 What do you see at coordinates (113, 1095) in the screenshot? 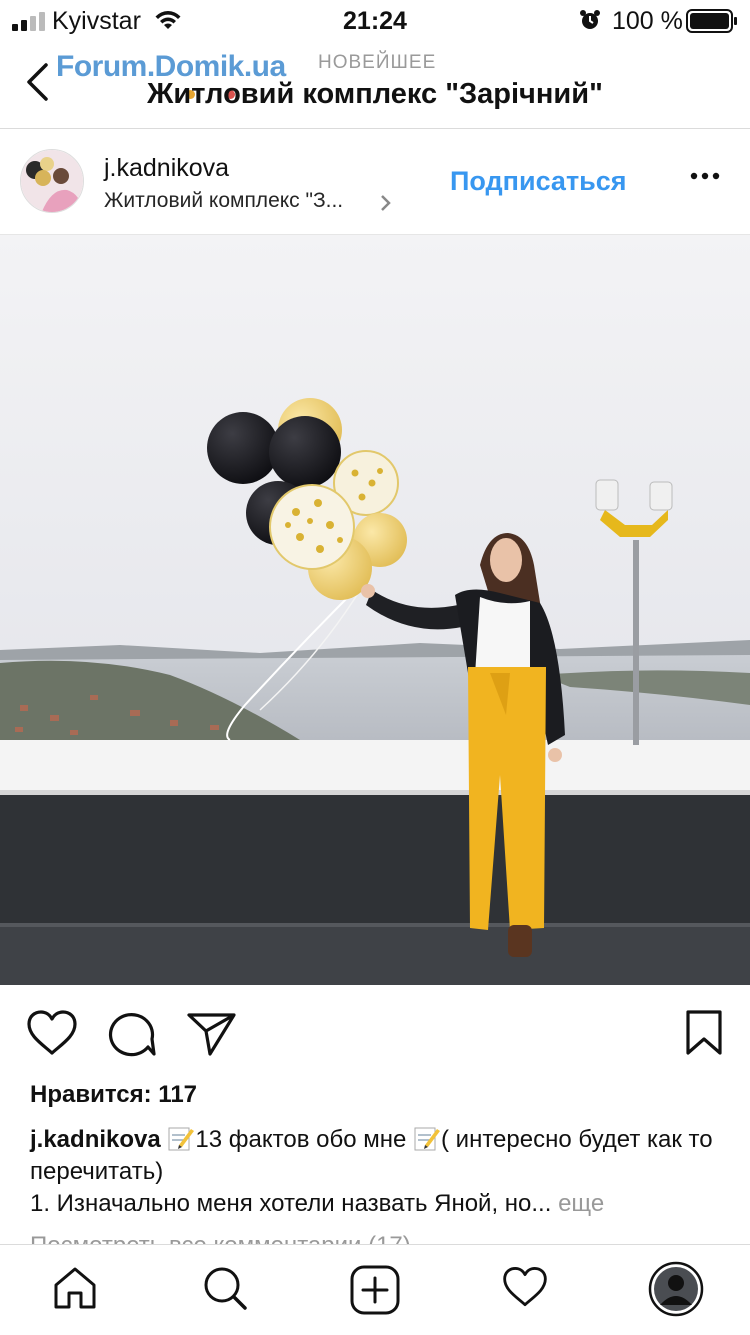
I see `likes-count: Нравится: 117` at bounding box center [113, 1095].